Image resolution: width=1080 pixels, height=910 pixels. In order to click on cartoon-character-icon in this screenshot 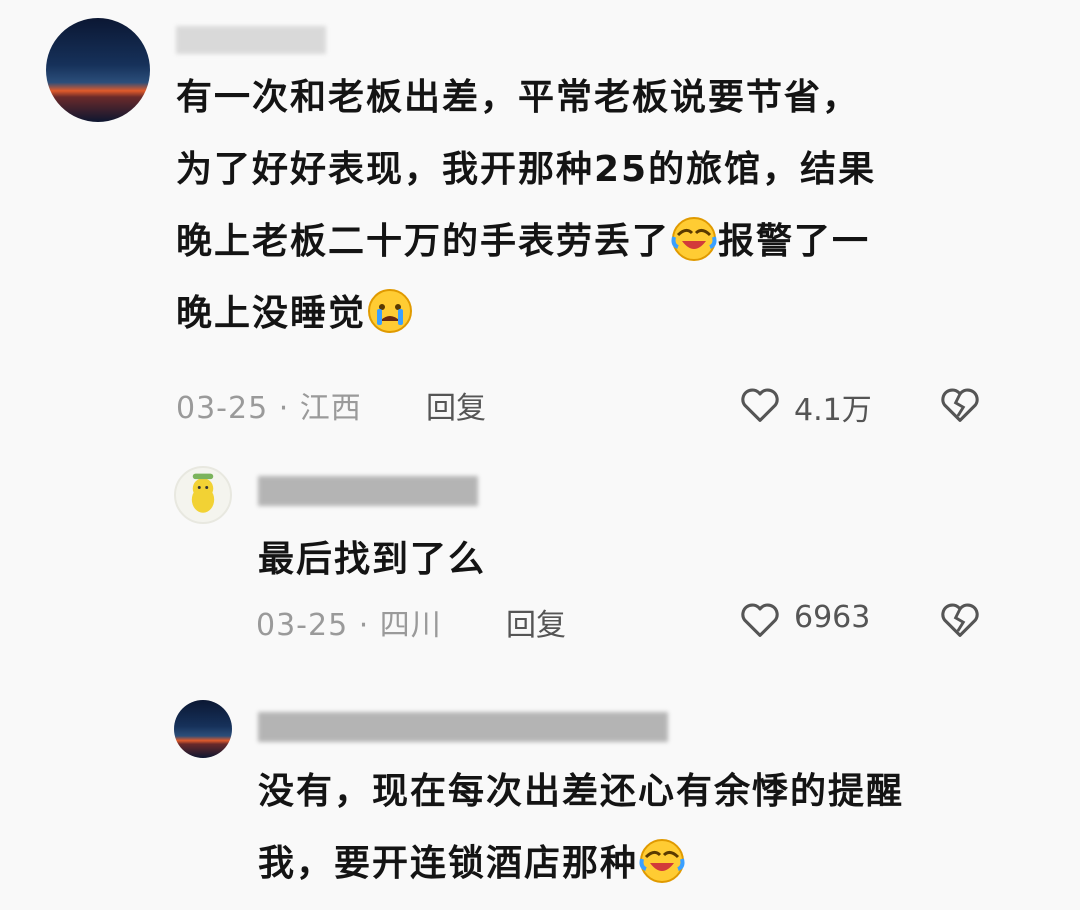, I will do `click(203, 493)`.